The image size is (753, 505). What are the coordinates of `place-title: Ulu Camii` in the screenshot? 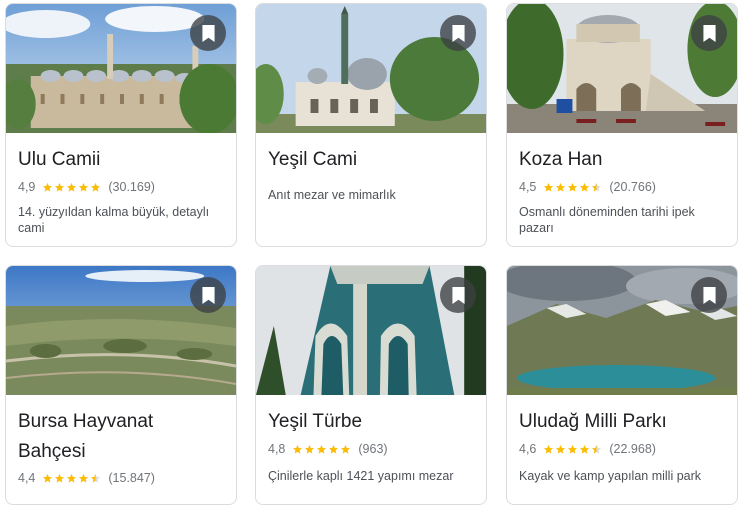 It's located at (122, 160).